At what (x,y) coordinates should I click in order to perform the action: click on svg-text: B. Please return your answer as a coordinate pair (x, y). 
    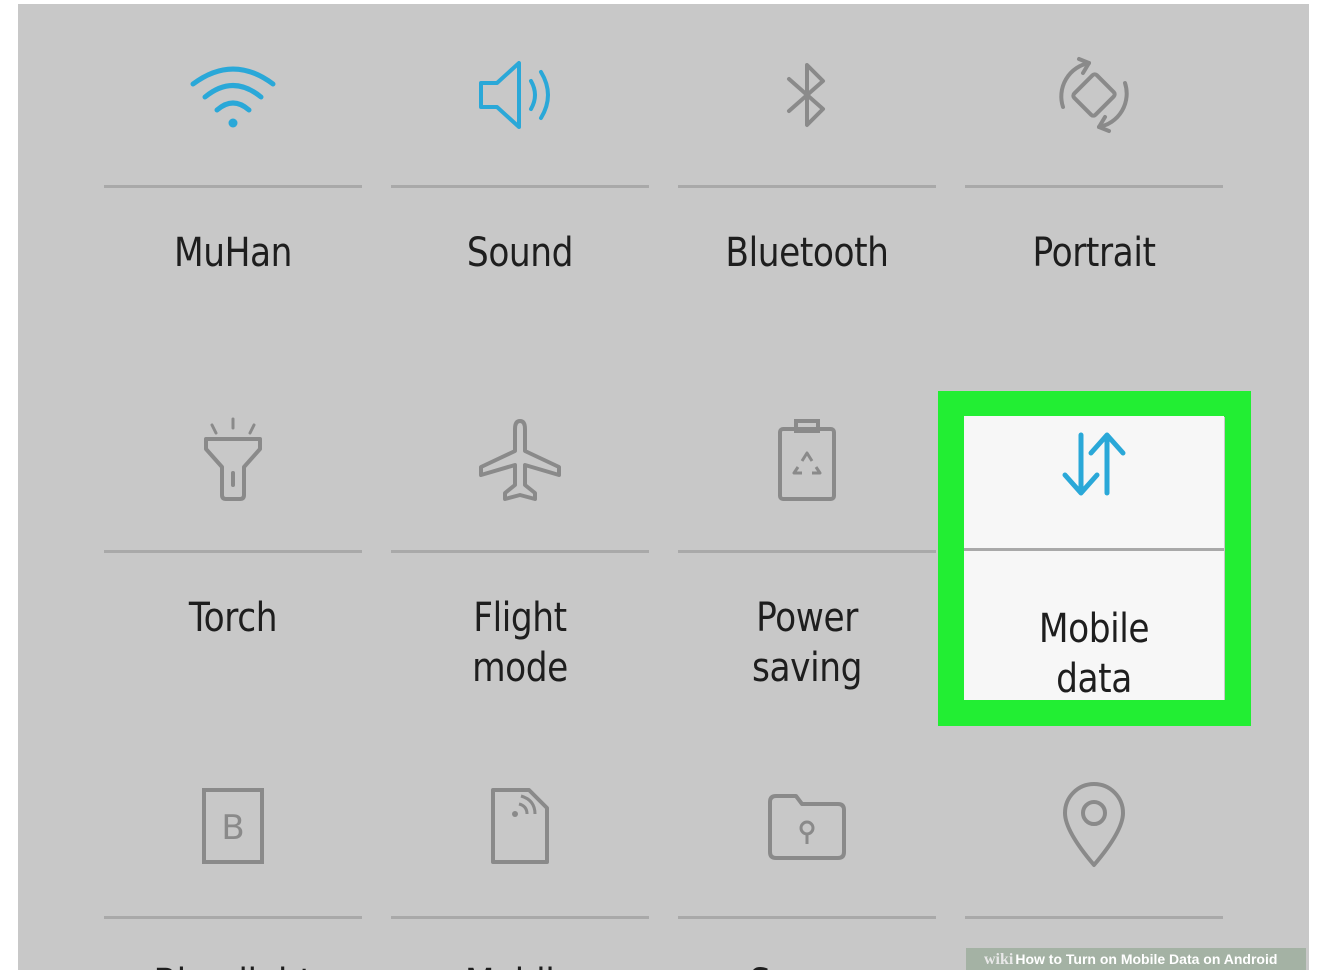
    Looking at the image, I should click on (232, 828).